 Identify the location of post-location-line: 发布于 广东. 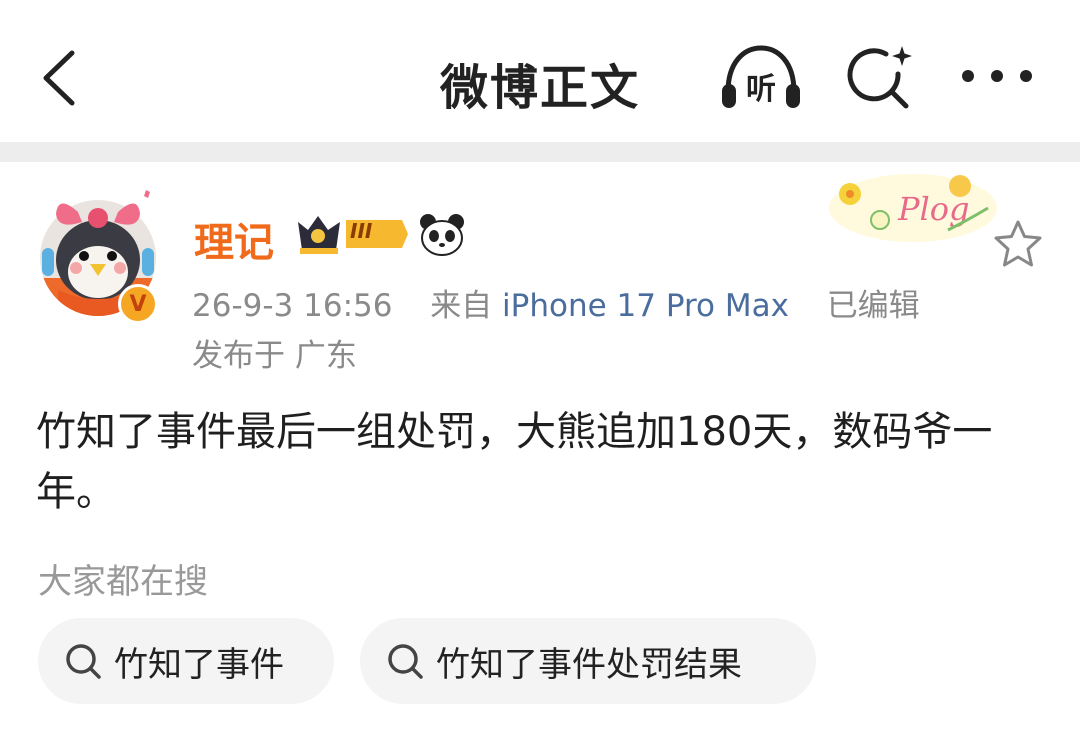
(274, 352).